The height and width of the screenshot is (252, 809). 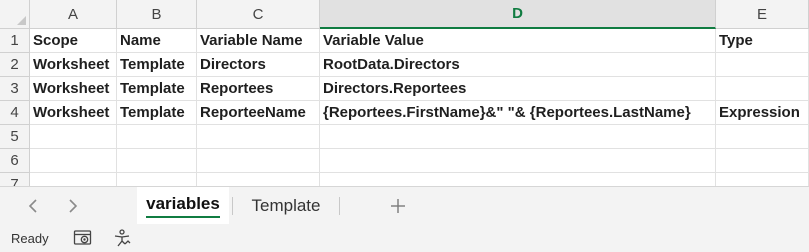 What do you see at coordinates (258, 89) in the screenshot?
I see `cell-c3: Reportees` at bounding box center [258, 89].